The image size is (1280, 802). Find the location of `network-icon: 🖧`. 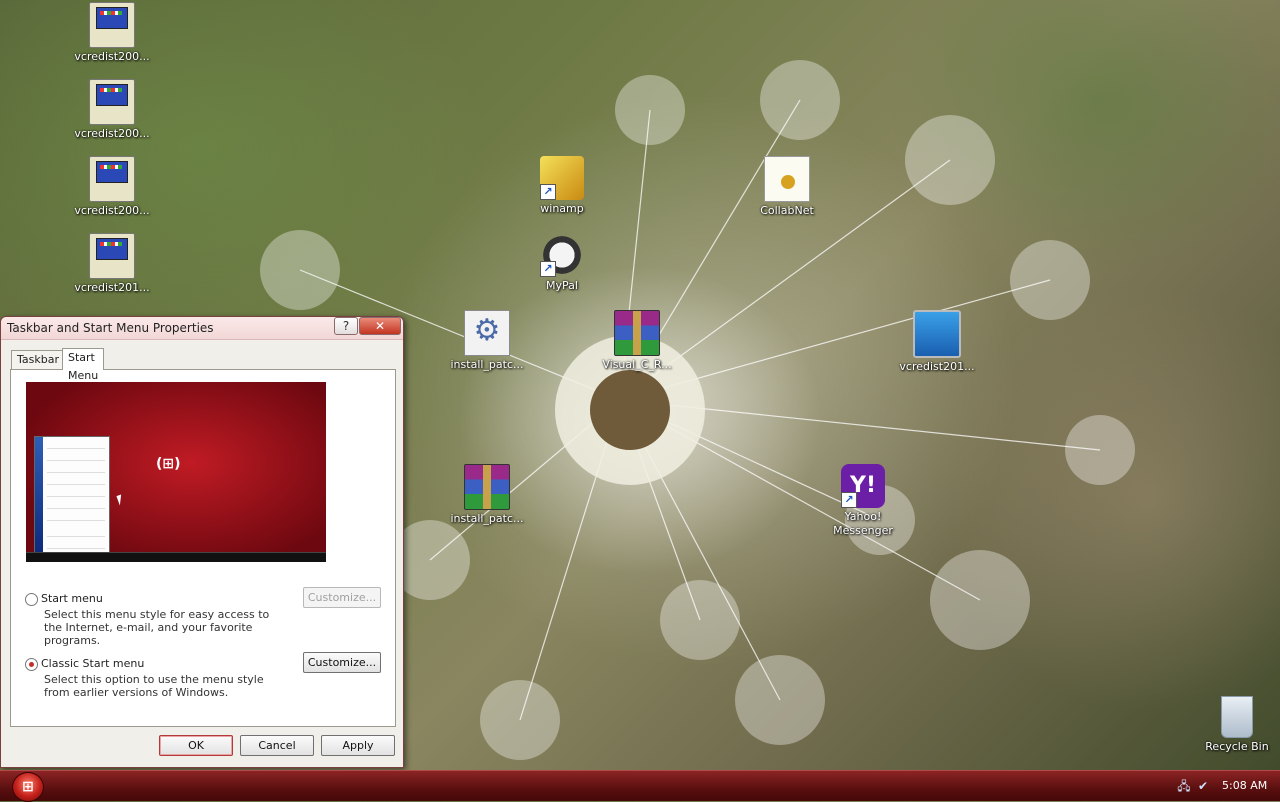

network-icon: 🖧 is located at coordinates (1184, 786).